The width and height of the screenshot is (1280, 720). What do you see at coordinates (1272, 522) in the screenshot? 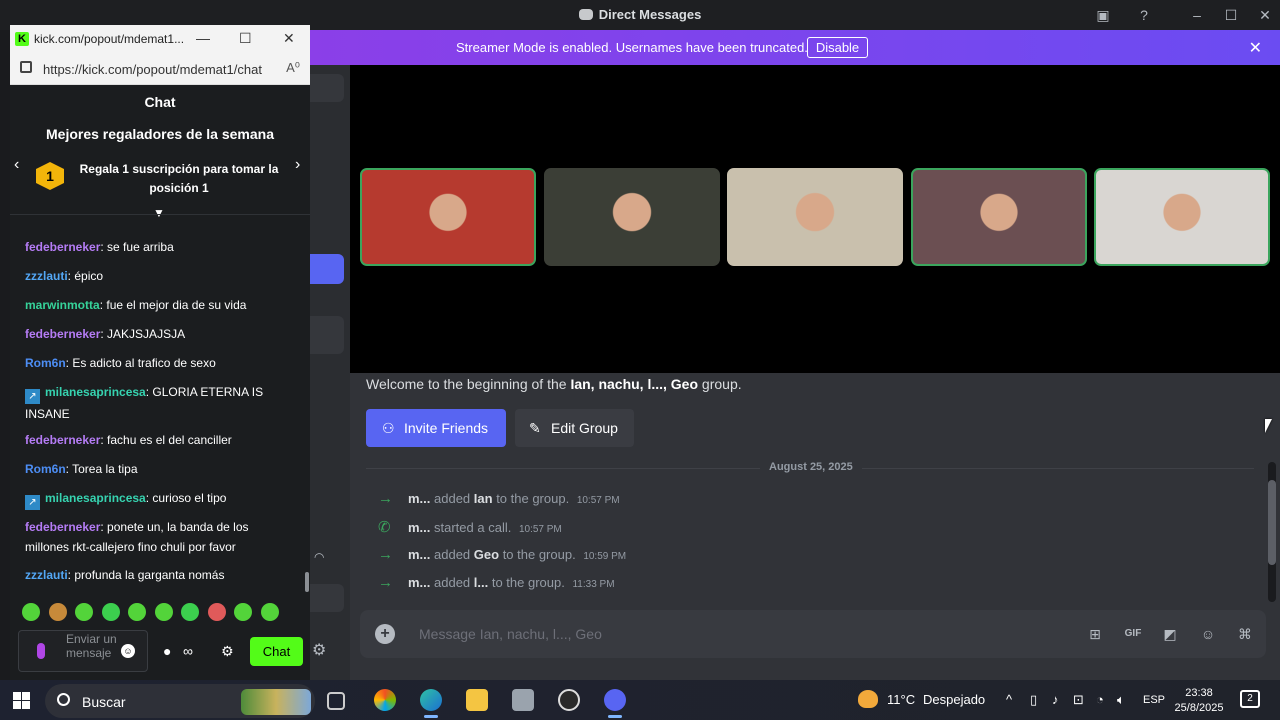
I see `chat-scrollbar-thumb` at bounding box center [1272, 522].